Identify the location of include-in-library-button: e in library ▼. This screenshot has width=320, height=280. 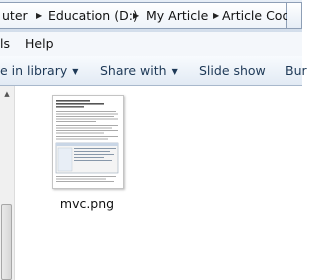
(39, 70).